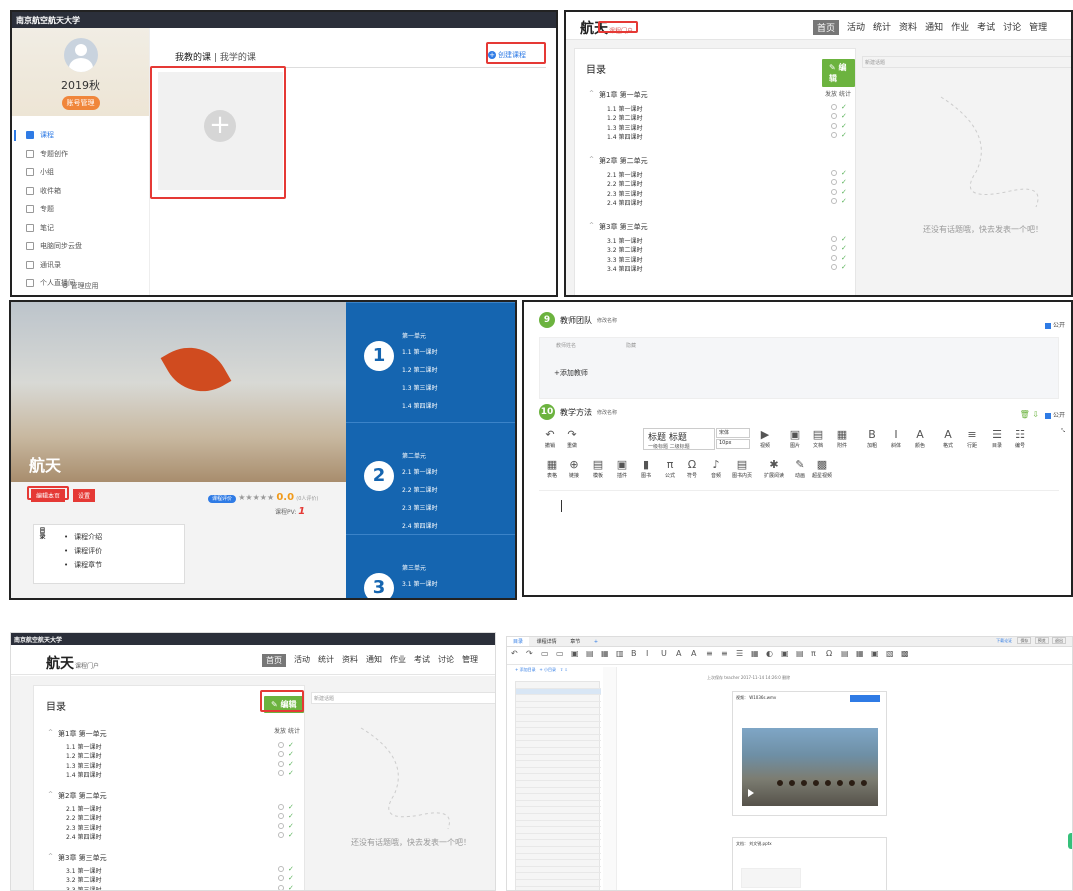 The image size is (1073, 891). I want to click on video-action-buttons, so click(865, 698).